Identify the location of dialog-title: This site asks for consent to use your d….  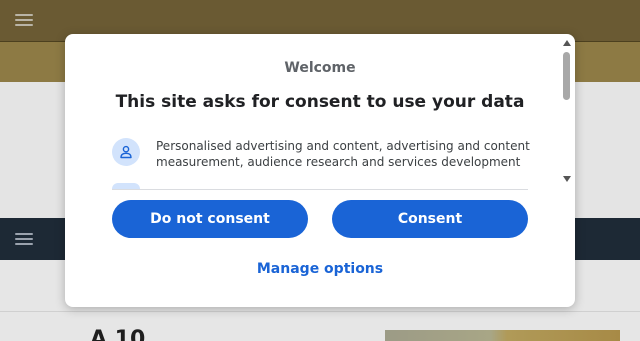
(320, 102).